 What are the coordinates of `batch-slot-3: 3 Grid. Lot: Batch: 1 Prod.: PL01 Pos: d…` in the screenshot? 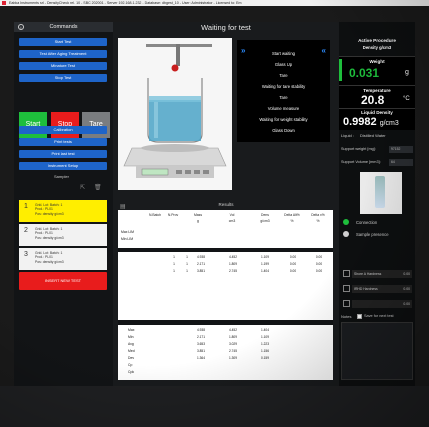 It's located at (63, 259).